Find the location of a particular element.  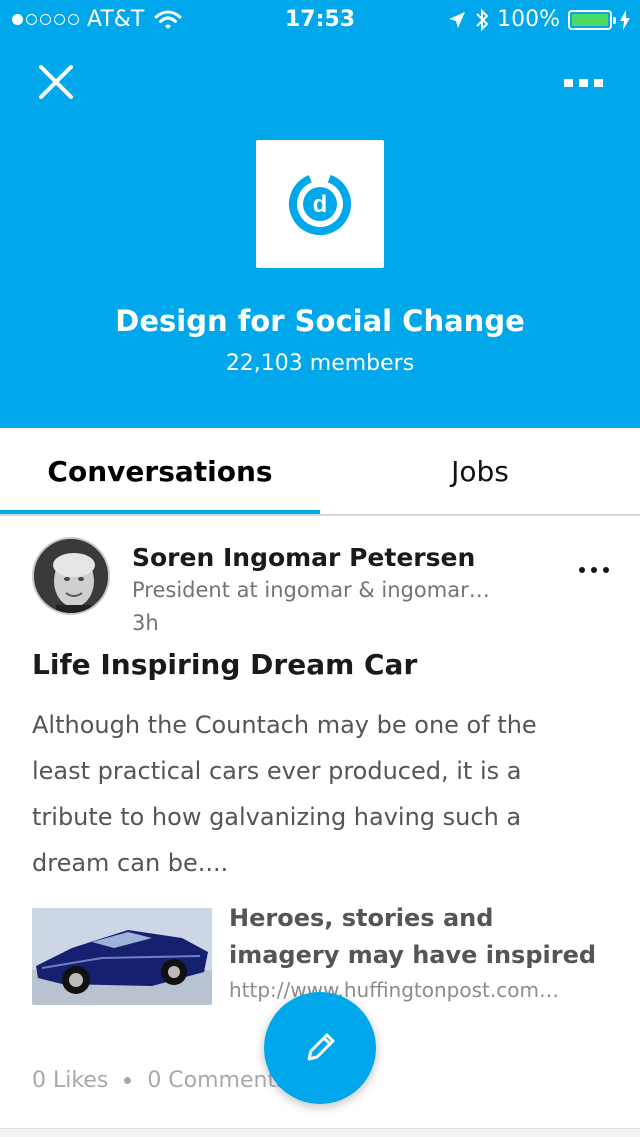

more-options-button is located at coordinates (584, 82).